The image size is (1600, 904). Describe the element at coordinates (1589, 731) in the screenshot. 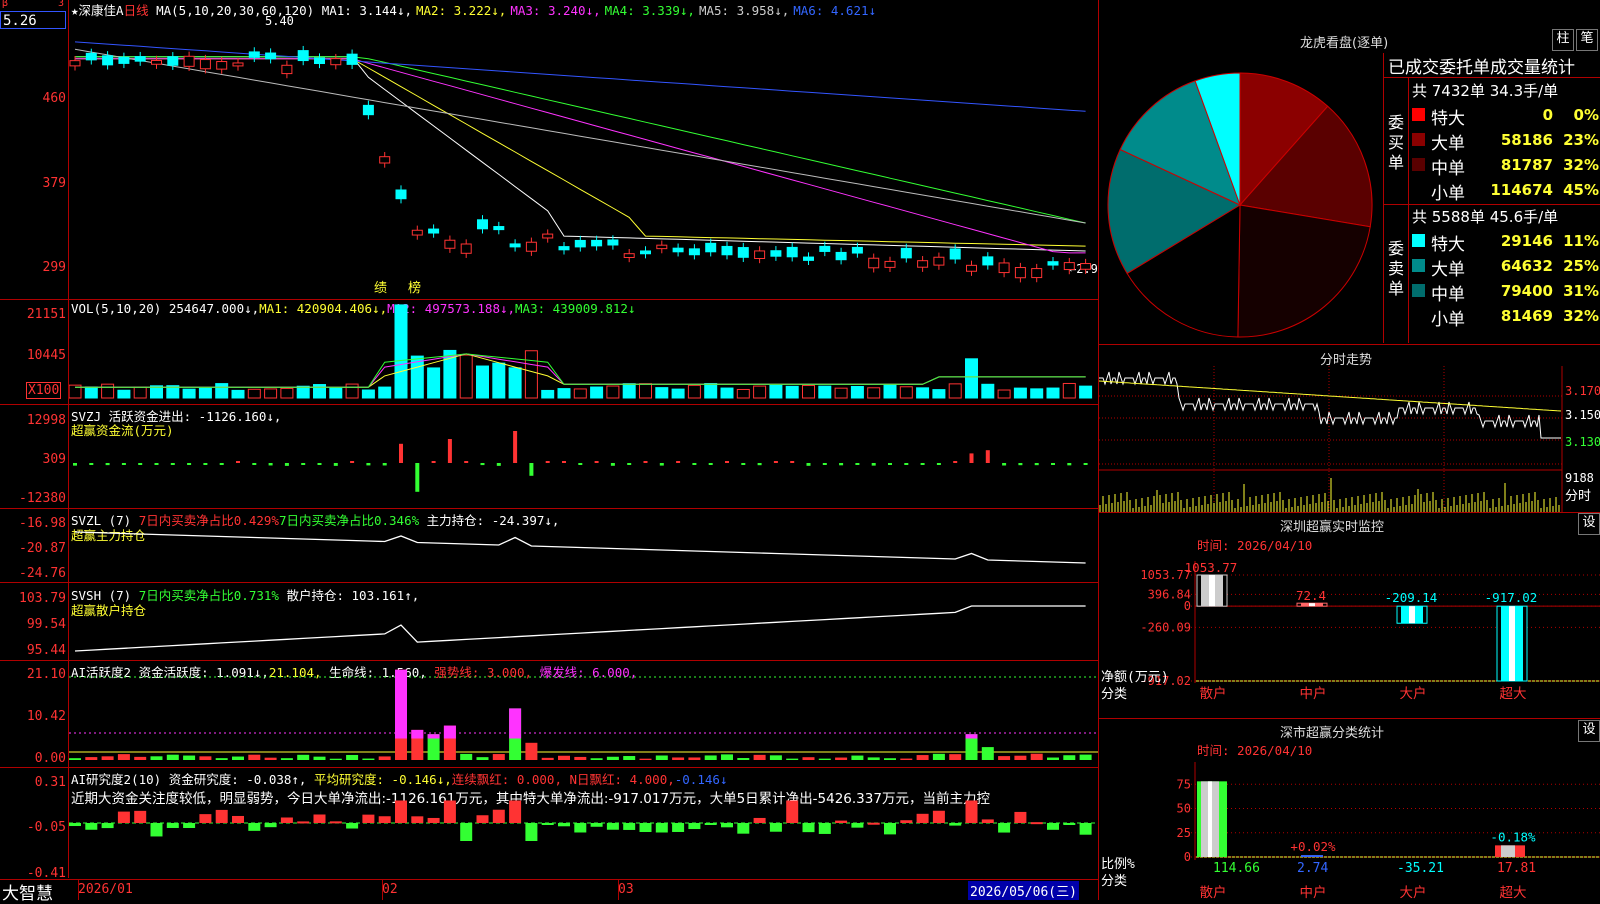

I see `classify-settings-button: 设` at that location.